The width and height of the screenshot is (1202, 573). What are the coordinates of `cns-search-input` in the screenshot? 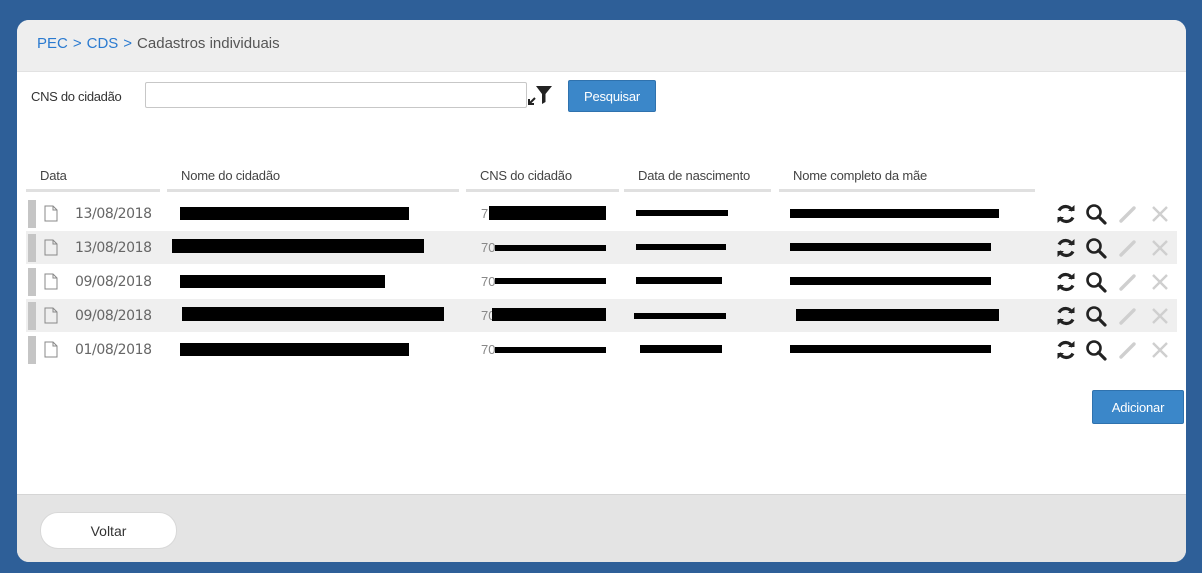 It's located at (336, 95).